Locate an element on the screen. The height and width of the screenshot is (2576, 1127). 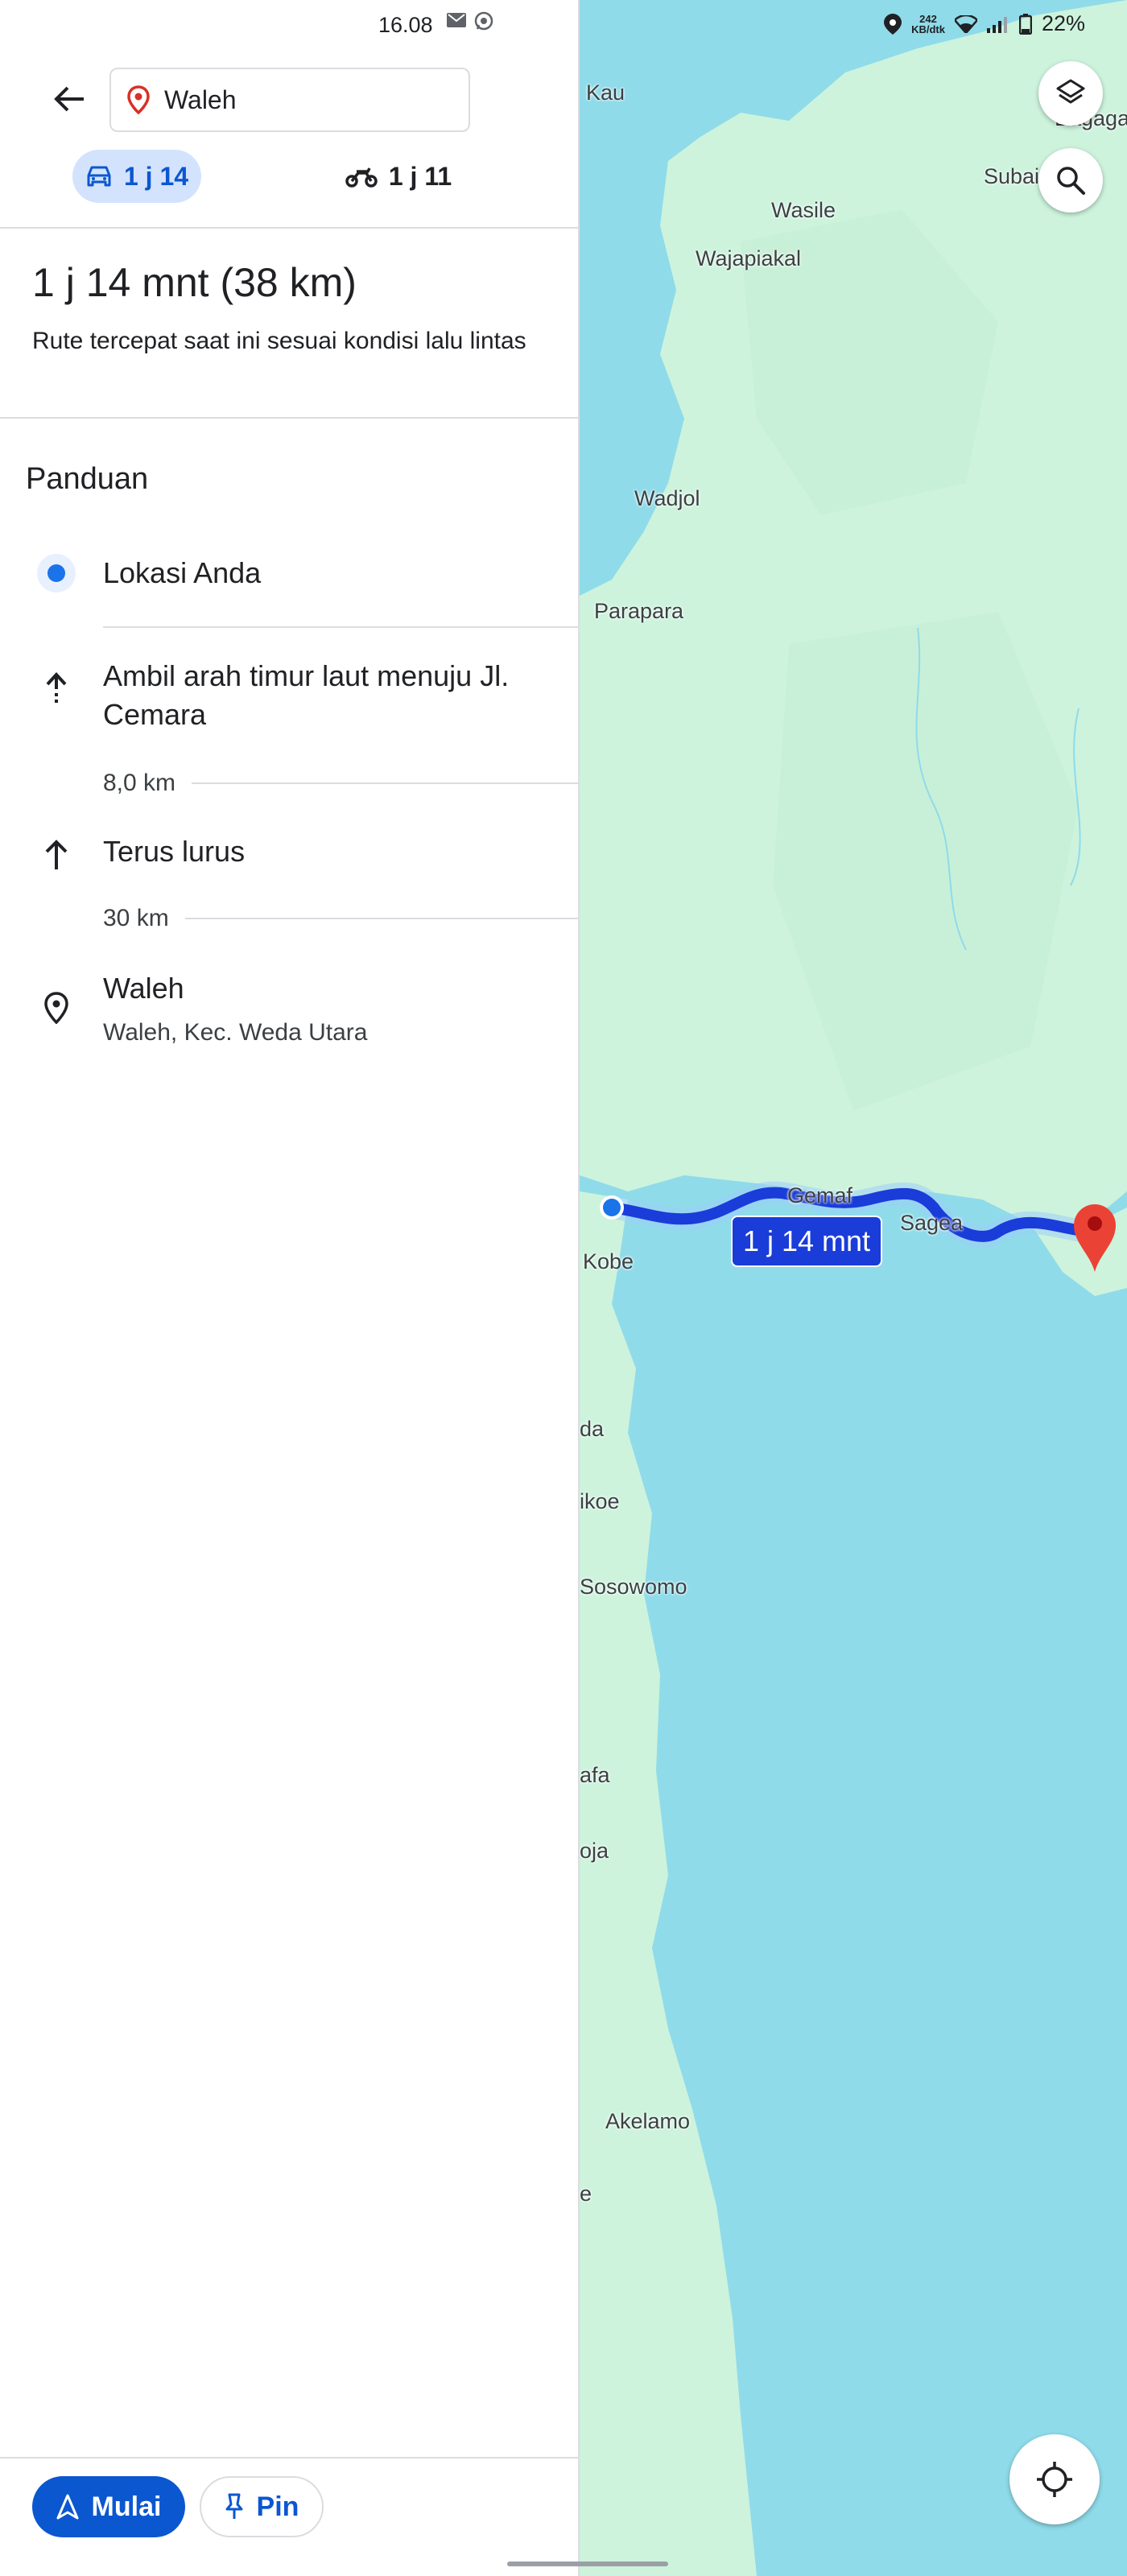
arrow-up-icon is located at coordinates (56, 854).